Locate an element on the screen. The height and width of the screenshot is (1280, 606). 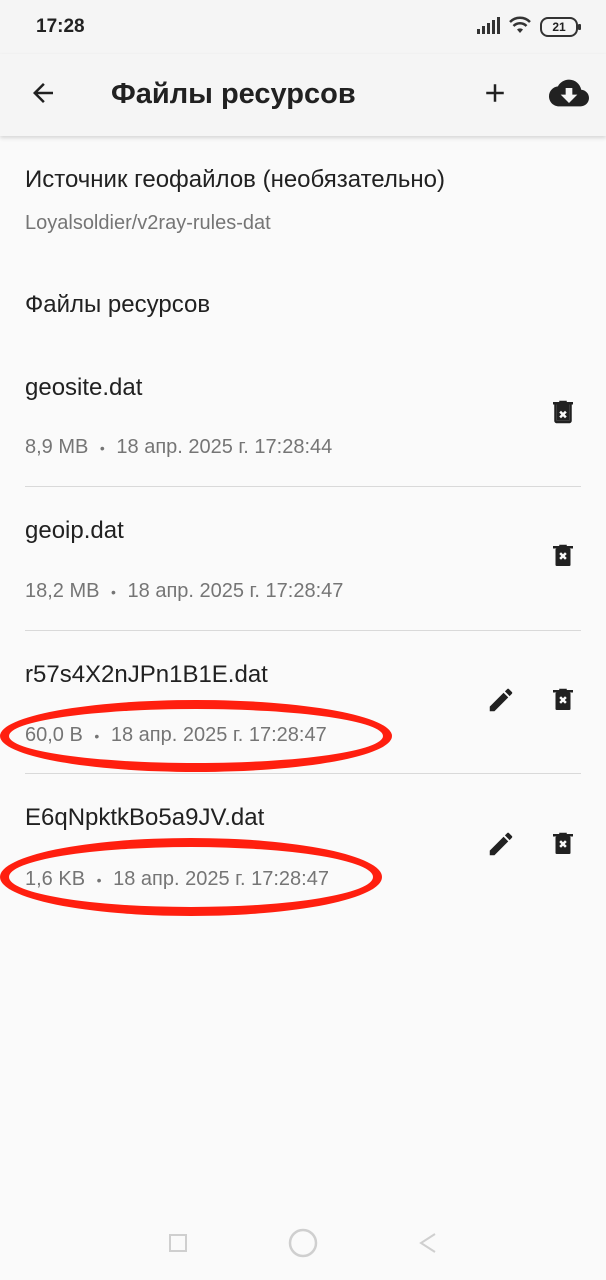
file-meta: 60,0 B • 18 апр. 2025 г. 17:28:47 is located at coordinates (176, 735).